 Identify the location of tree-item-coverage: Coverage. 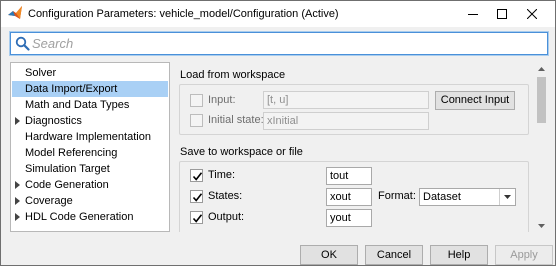
(90, 201).